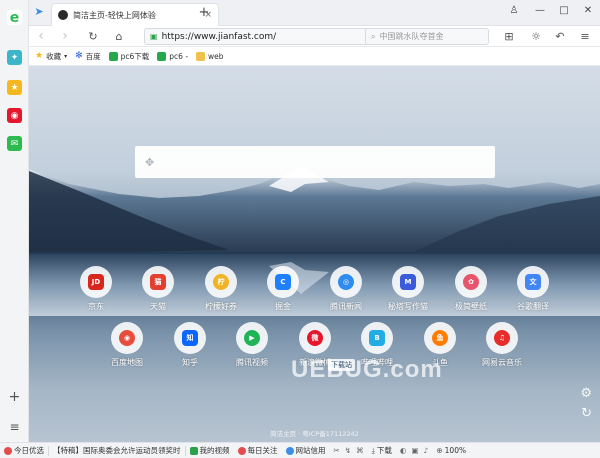 The height and width of the screenshot is (458, 600). Describe the element at coordinates (14, 57) in the screenshot. I see `compass-icon: ✦` at that location.